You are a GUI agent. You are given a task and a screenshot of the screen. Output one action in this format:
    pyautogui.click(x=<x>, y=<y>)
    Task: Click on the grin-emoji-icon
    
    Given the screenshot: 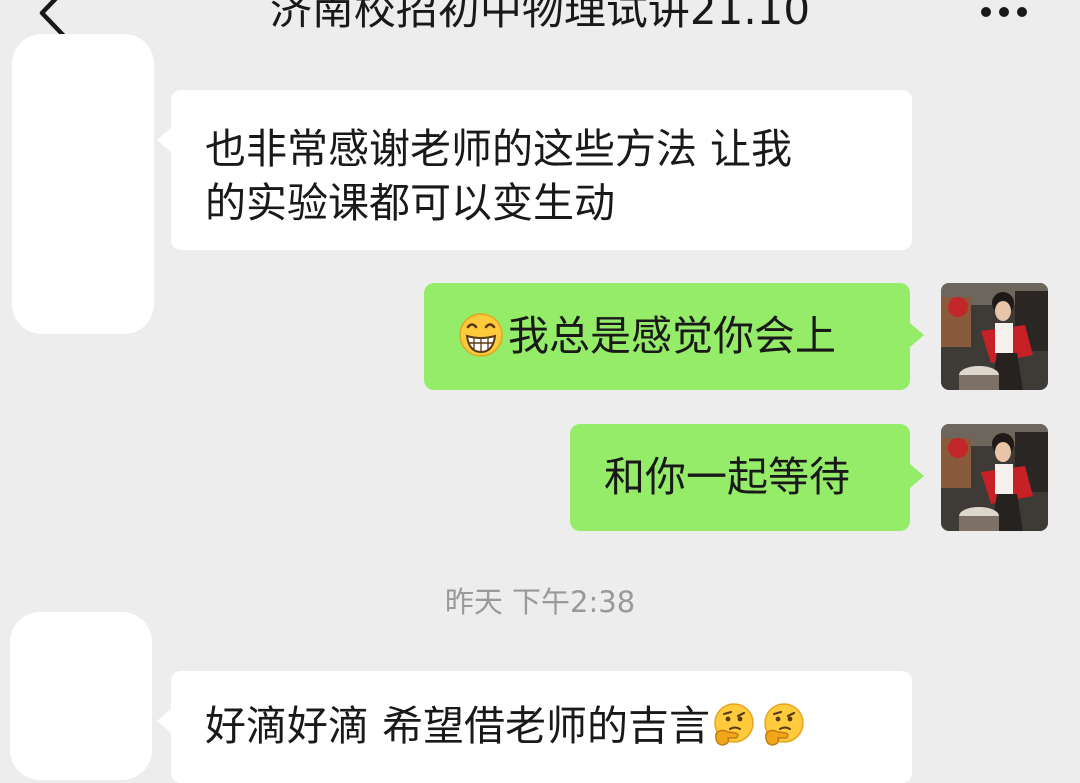 What is the action you would take?
    pyautogui.click(x=481, y=335)
    